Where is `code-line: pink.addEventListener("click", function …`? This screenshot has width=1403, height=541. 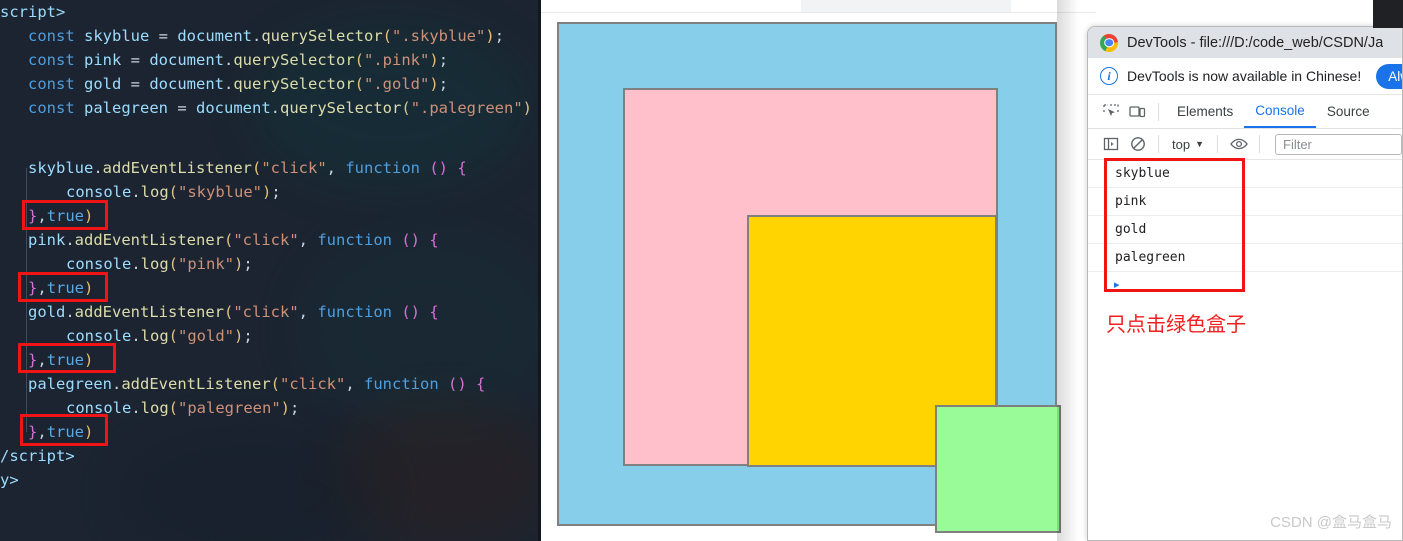 code-line: pink.addEventListener("click", function … is located at coordinates (233, 240).